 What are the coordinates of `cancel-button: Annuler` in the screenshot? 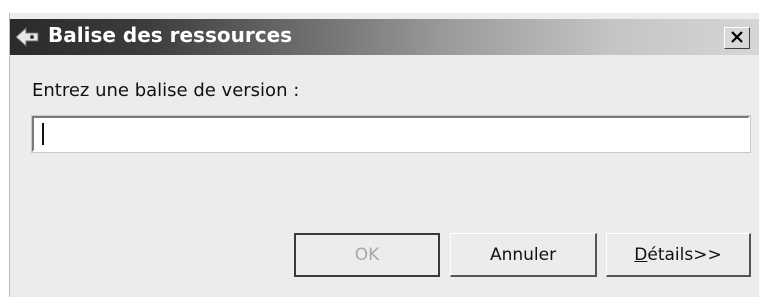 It's located at (523, 255).